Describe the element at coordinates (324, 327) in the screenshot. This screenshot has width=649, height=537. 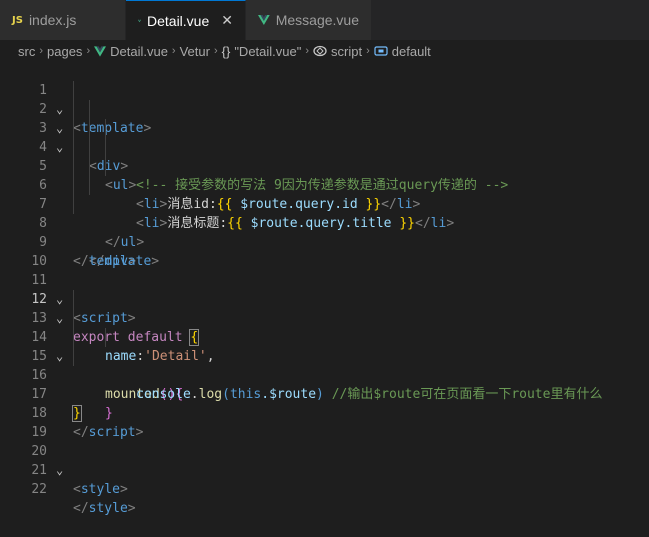
I see `code-line: 13 name:'Detail',` at that location.